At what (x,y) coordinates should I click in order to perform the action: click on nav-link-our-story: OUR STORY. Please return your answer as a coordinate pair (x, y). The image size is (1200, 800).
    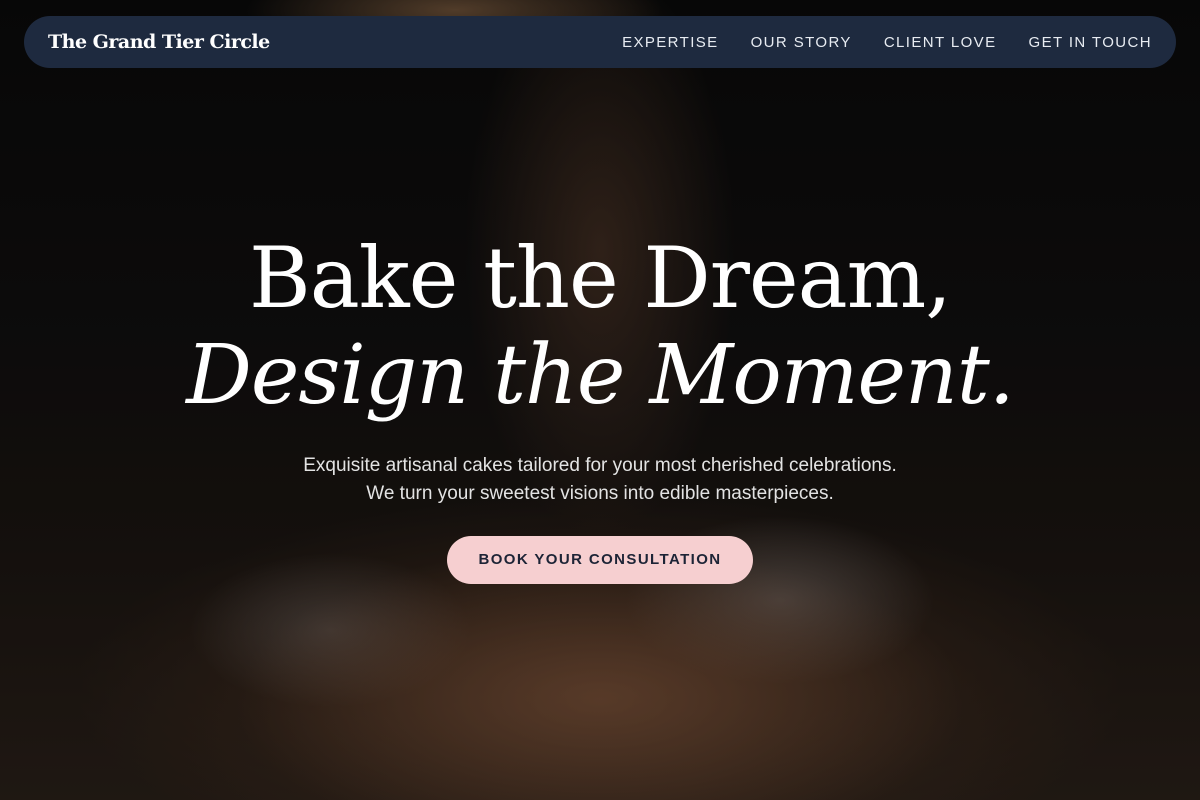
    Looking at the image, I should click on (801, 42).